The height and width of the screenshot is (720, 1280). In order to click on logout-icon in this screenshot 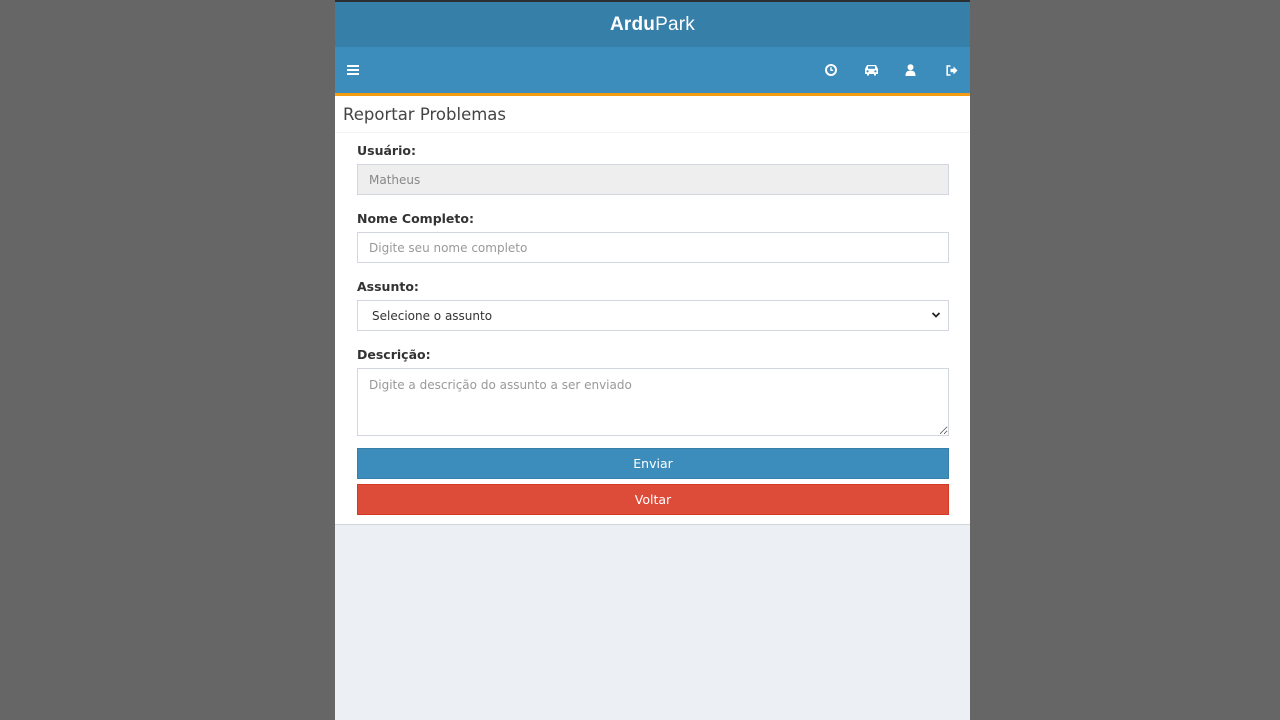, I will do `click(952, 70)`.